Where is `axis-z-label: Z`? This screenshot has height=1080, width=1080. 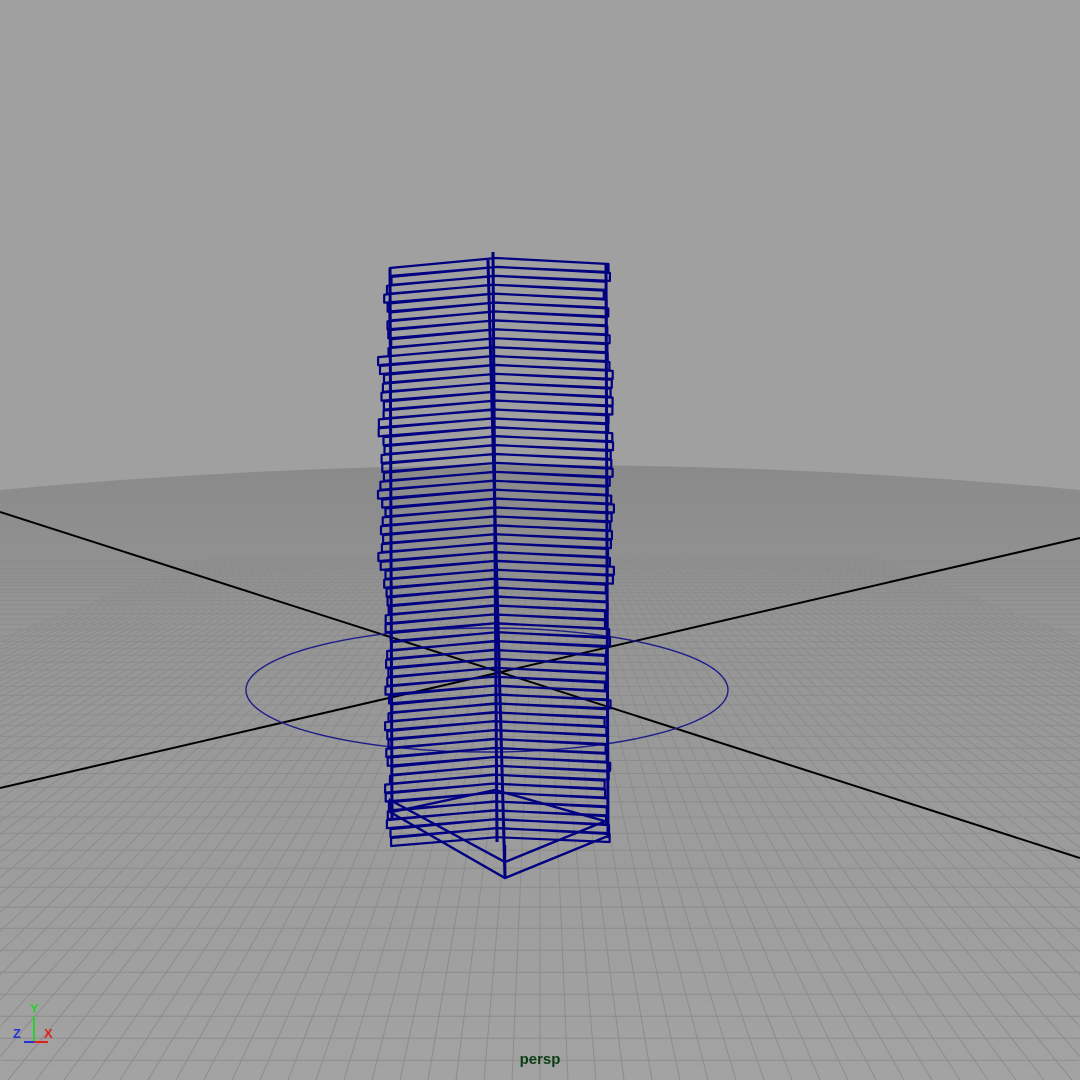 axis-z-label: Z is located at coordinates (17, 1033).